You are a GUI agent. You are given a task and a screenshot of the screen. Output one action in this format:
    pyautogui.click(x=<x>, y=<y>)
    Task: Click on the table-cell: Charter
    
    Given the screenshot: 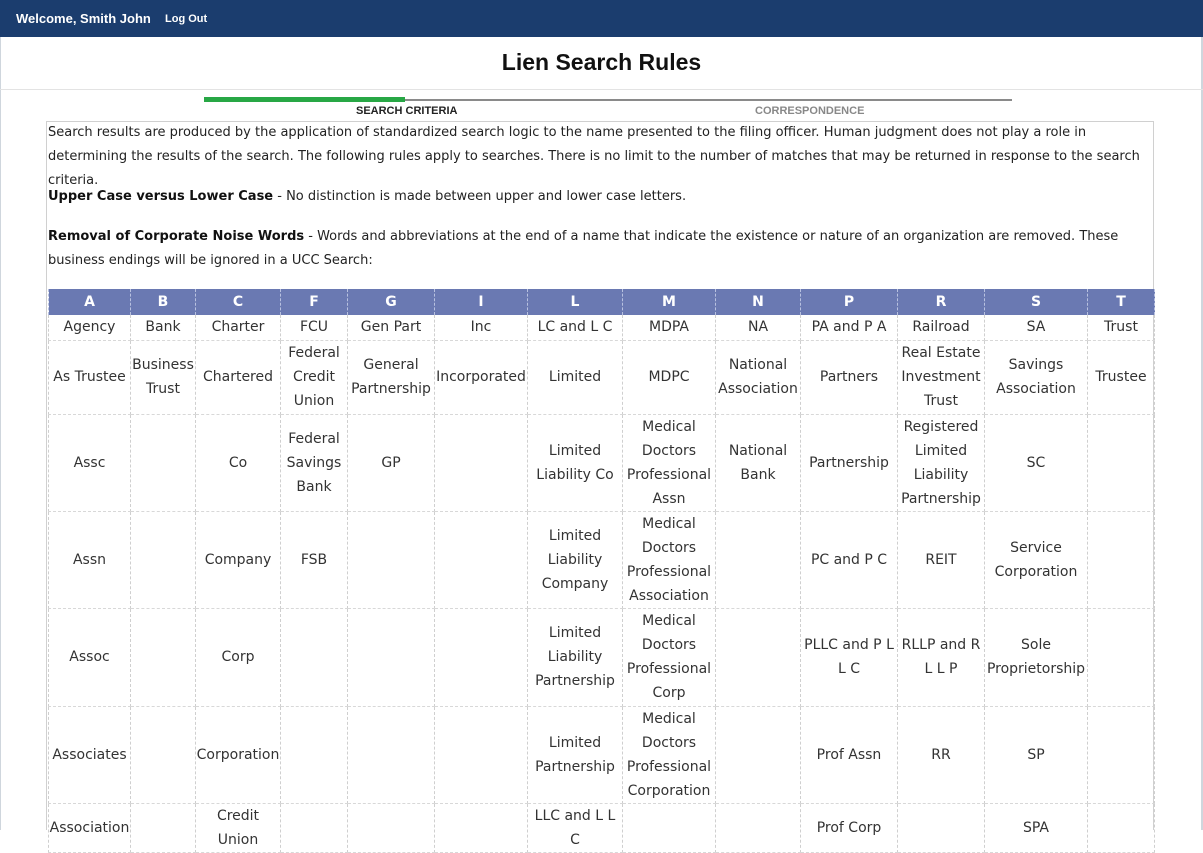 What is the action you would take?
    pyautogui.click(x=238, y=328)
    